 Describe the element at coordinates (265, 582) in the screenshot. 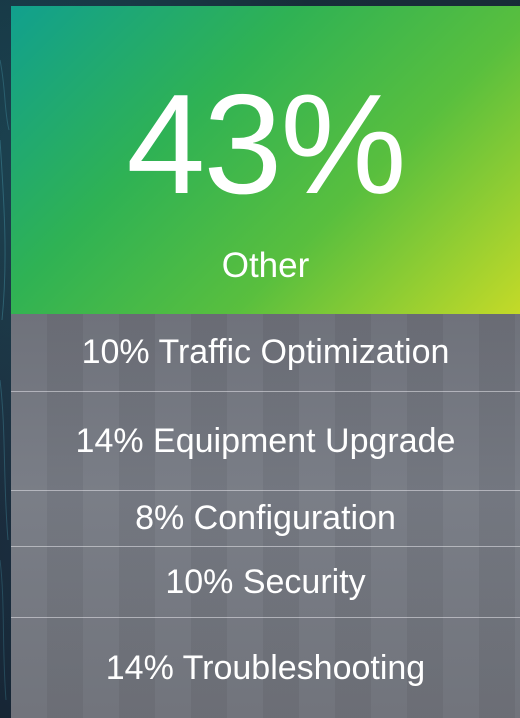

I see `breakdown-item-security: 10% Security` at that location.